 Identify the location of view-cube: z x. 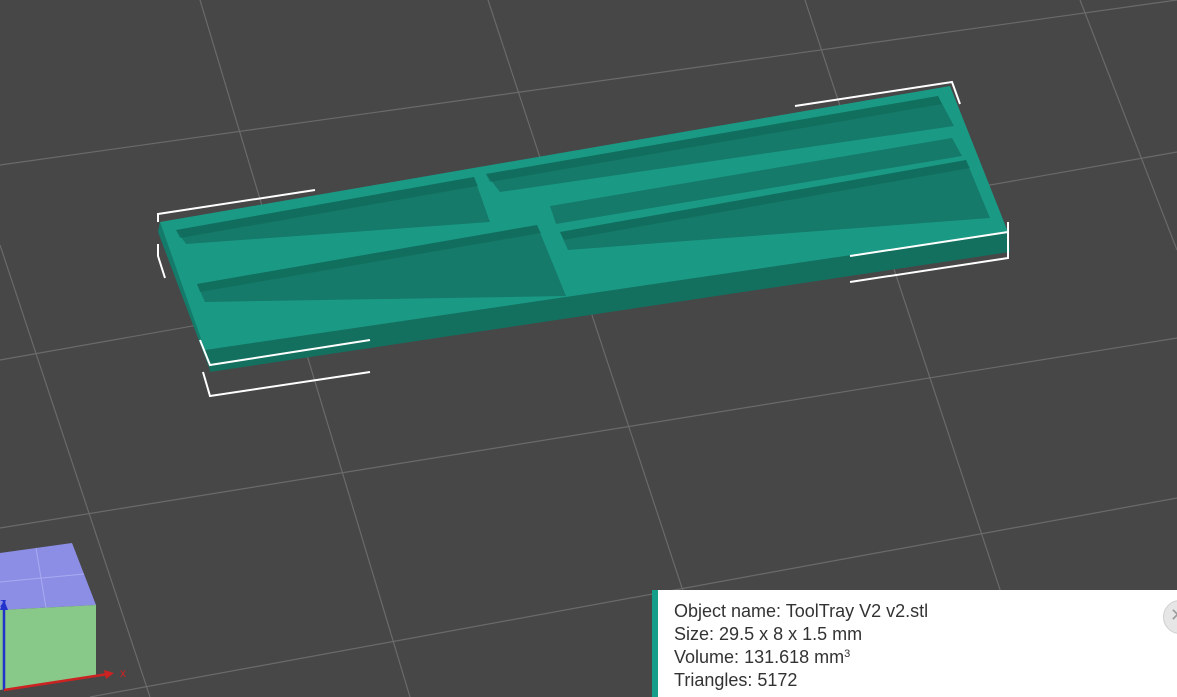
(63, 617).